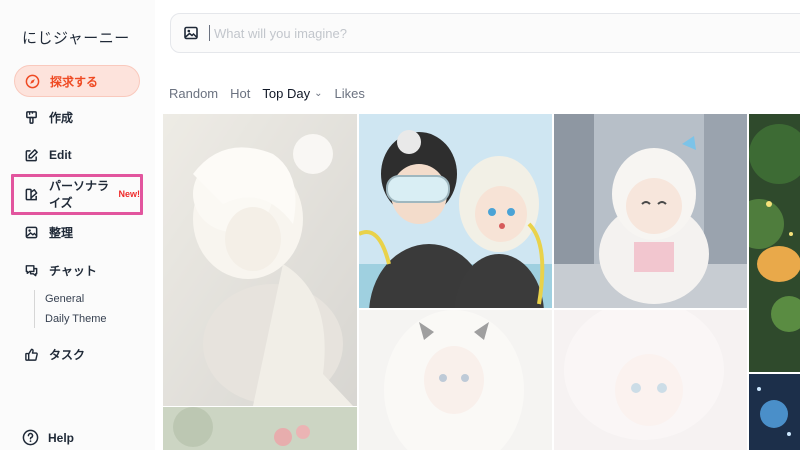 Image resolution: width=800 pixels, height=450 pixels. I want to click on feed-filters: Random Hot Top Day ⌄ Likes, so click(273, 93).